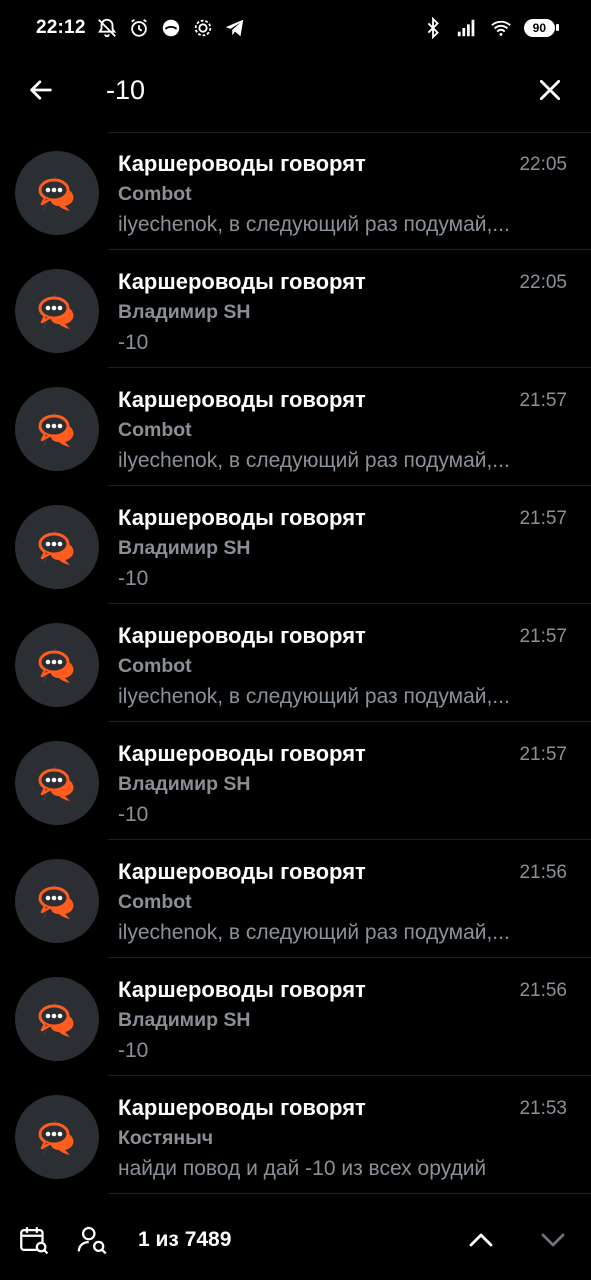  I want to click on signal-icon, so click(465, 28).